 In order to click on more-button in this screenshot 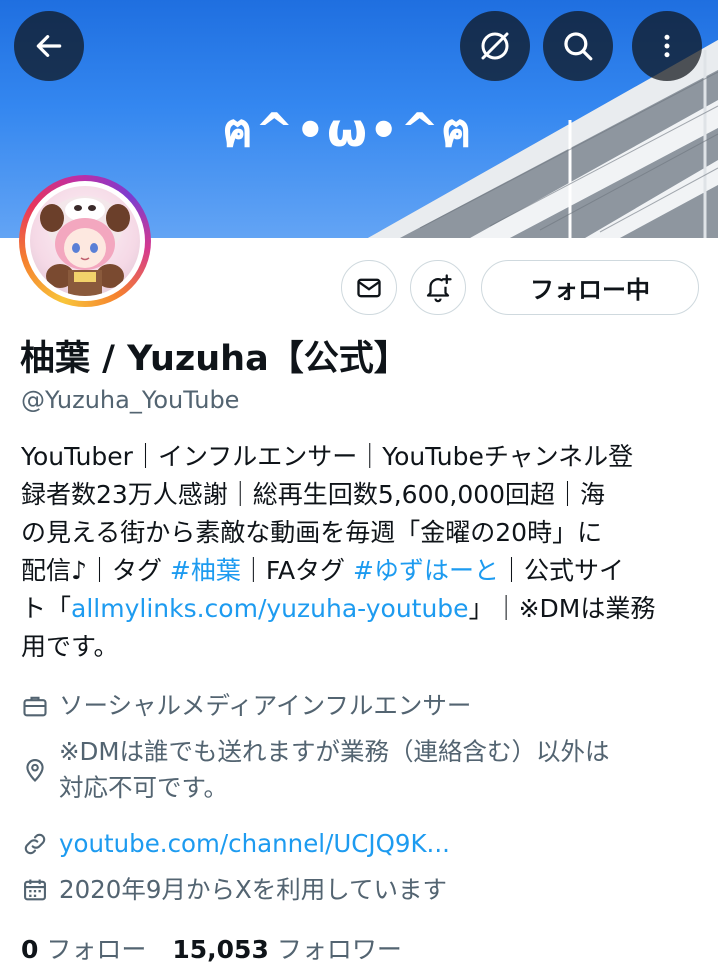, I will do `click(667, 46)`.